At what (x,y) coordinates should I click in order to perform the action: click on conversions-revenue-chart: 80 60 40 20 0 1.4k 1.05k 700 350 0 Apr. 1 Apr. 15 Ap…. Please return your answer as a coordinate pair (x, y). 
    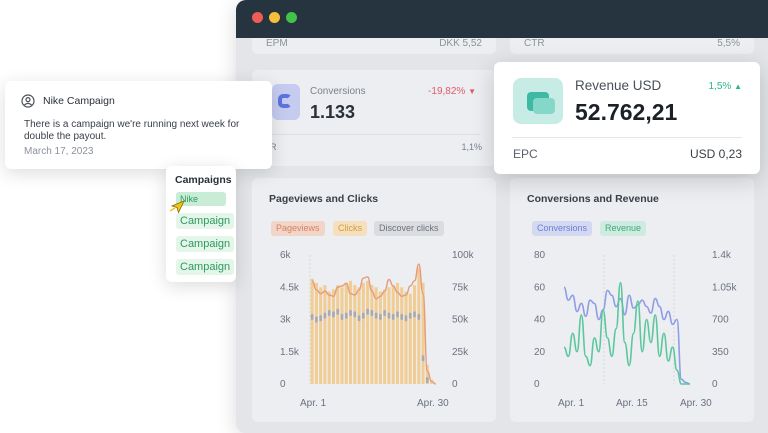
    Looking at the image, I should click on (635, 329).